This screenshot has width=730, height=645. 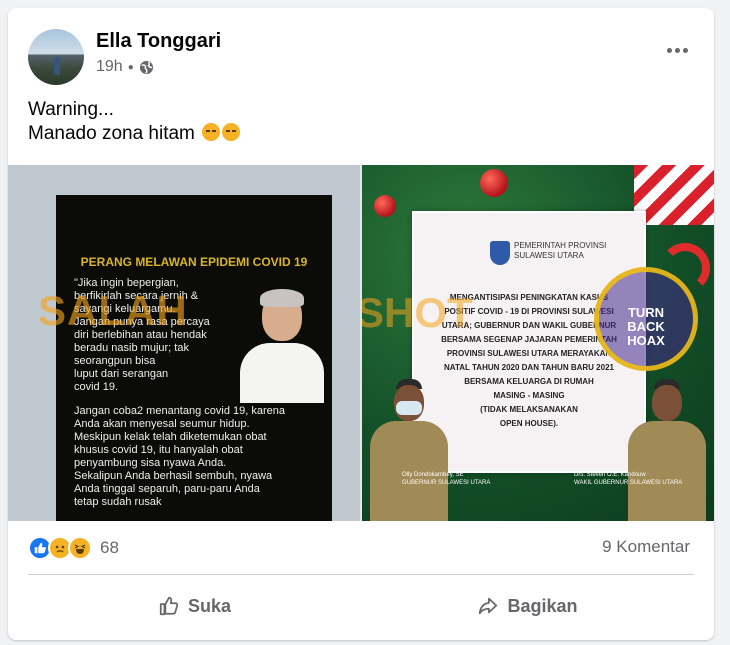 I want to click on watermark-right: SHOT, so click(x=417, y=312).